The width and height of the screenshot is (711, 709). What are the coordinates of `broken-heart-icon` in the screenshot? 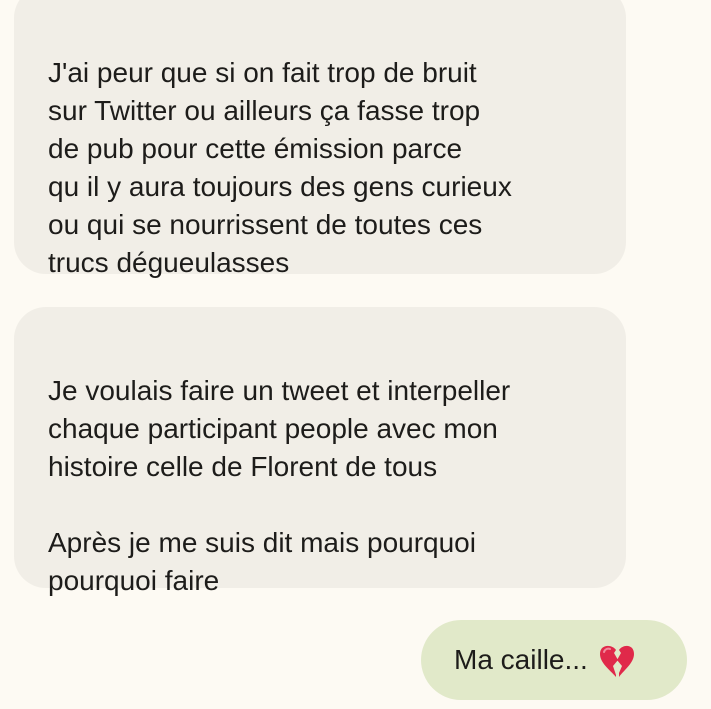 It's located at (617, 662).